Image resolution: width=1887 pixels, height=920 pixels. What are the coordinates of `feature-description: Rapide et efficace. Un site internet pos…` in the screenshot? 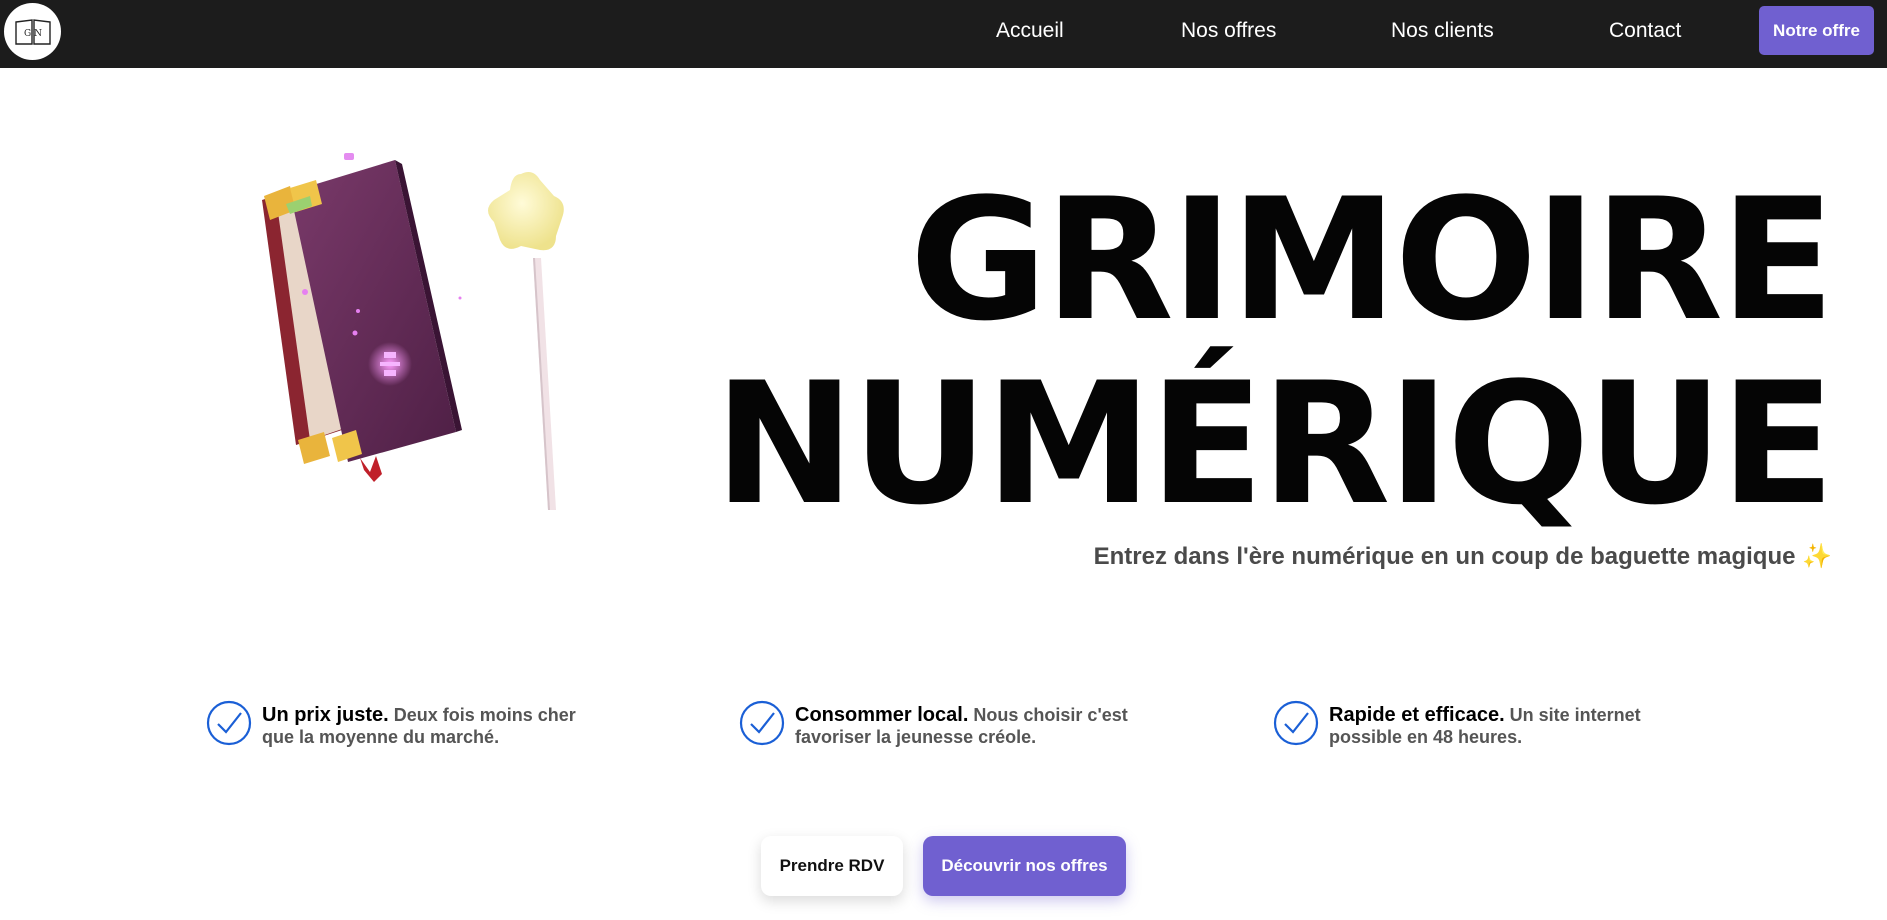 It's located at (1501, 724).